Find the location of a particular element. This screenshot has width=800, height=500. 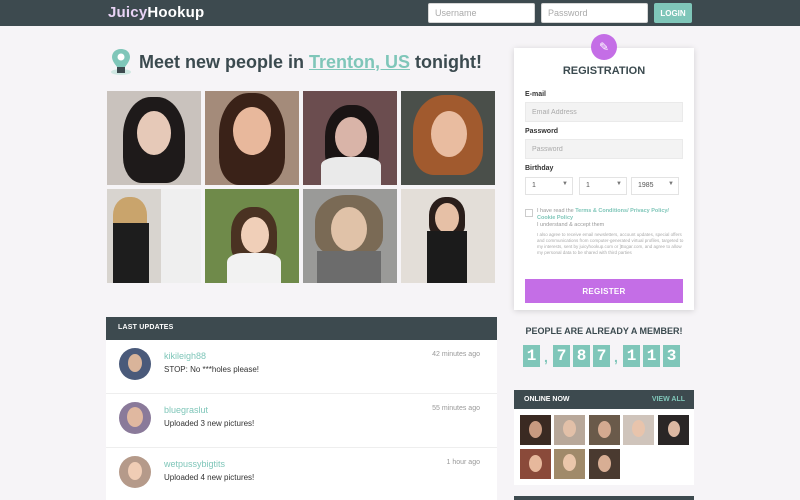

birthday-label: Birthday is located at coordinates (539, 168).